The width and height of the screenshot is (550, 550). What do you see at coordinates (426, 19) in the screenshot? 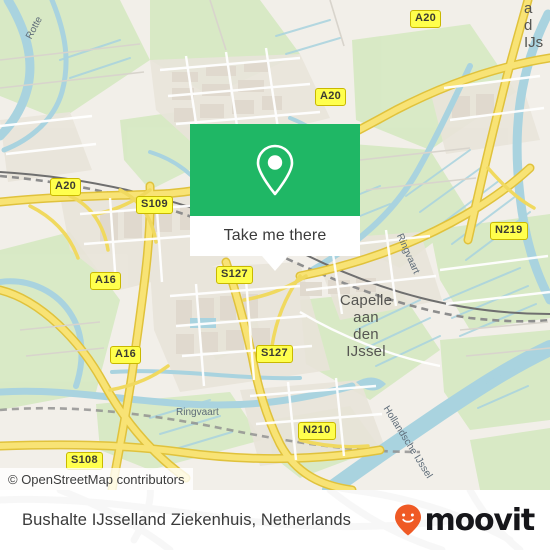
I see `road-shield-a20-ne: A20` at bounding box center [426, 19].